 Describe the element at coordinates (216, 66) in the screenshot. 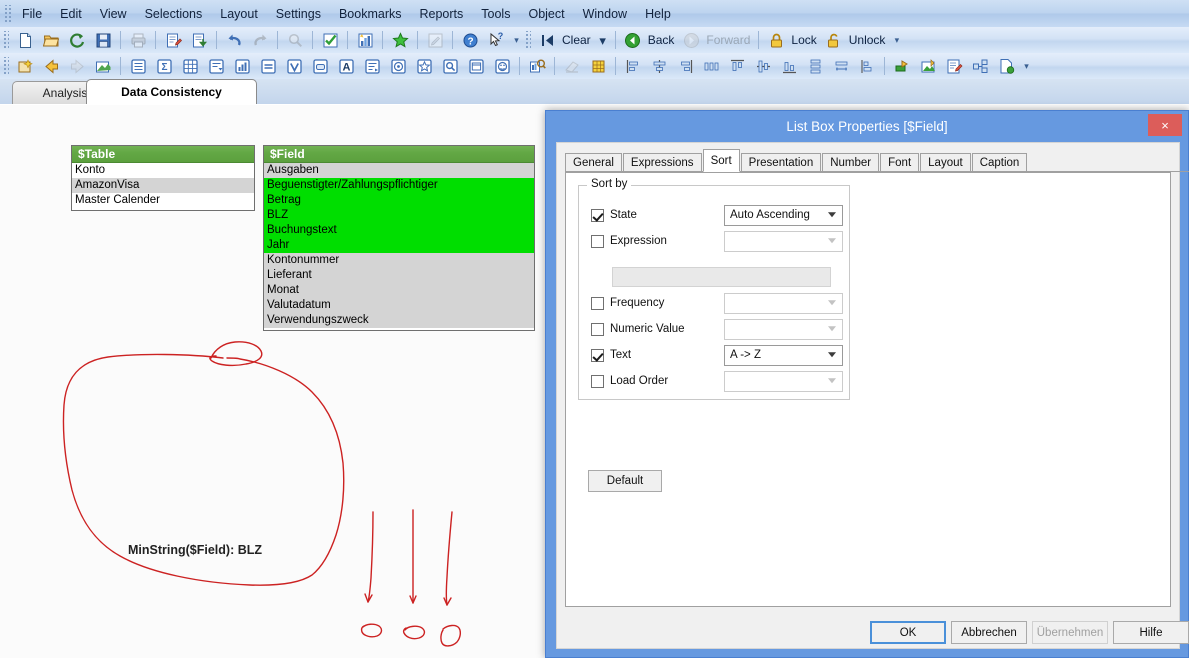

I see `multi-box-icon` at that location.